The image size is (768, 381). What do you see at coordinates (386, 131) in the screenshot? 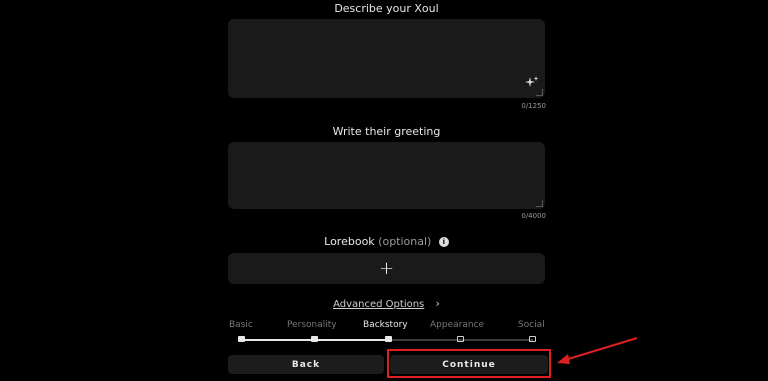
I see `greeting-label: Write their greeting` at bounding box center [386, 131].